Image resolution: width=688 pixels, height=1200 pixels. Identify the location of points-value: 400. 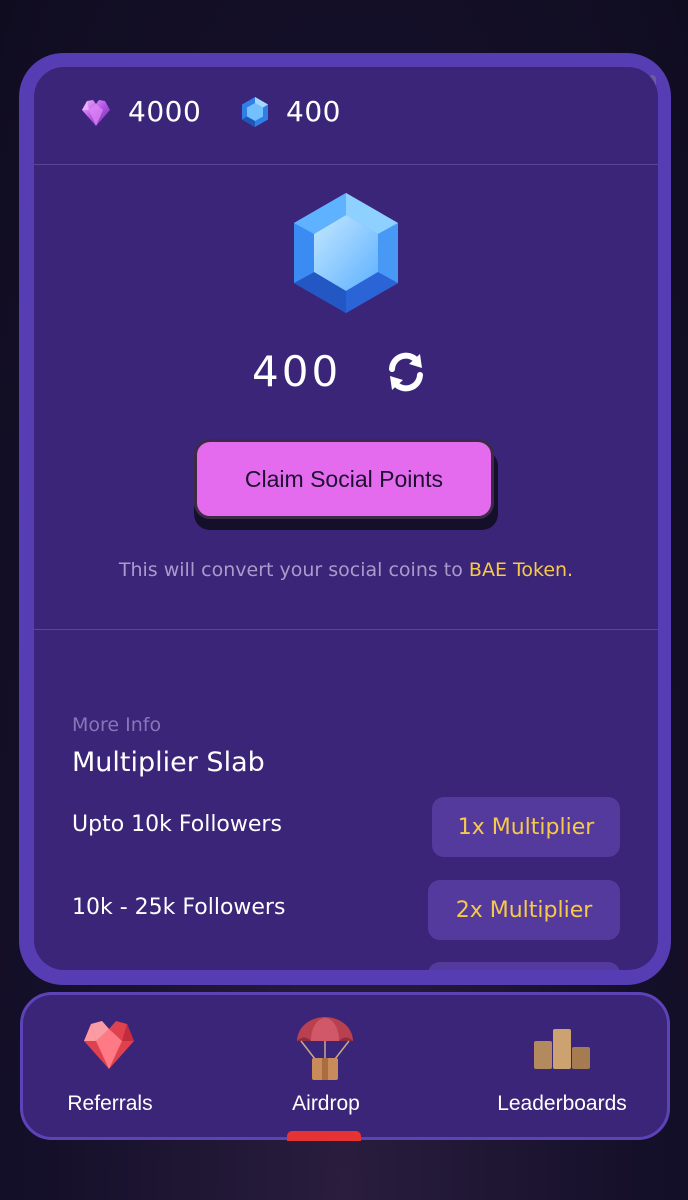
(297, 371).